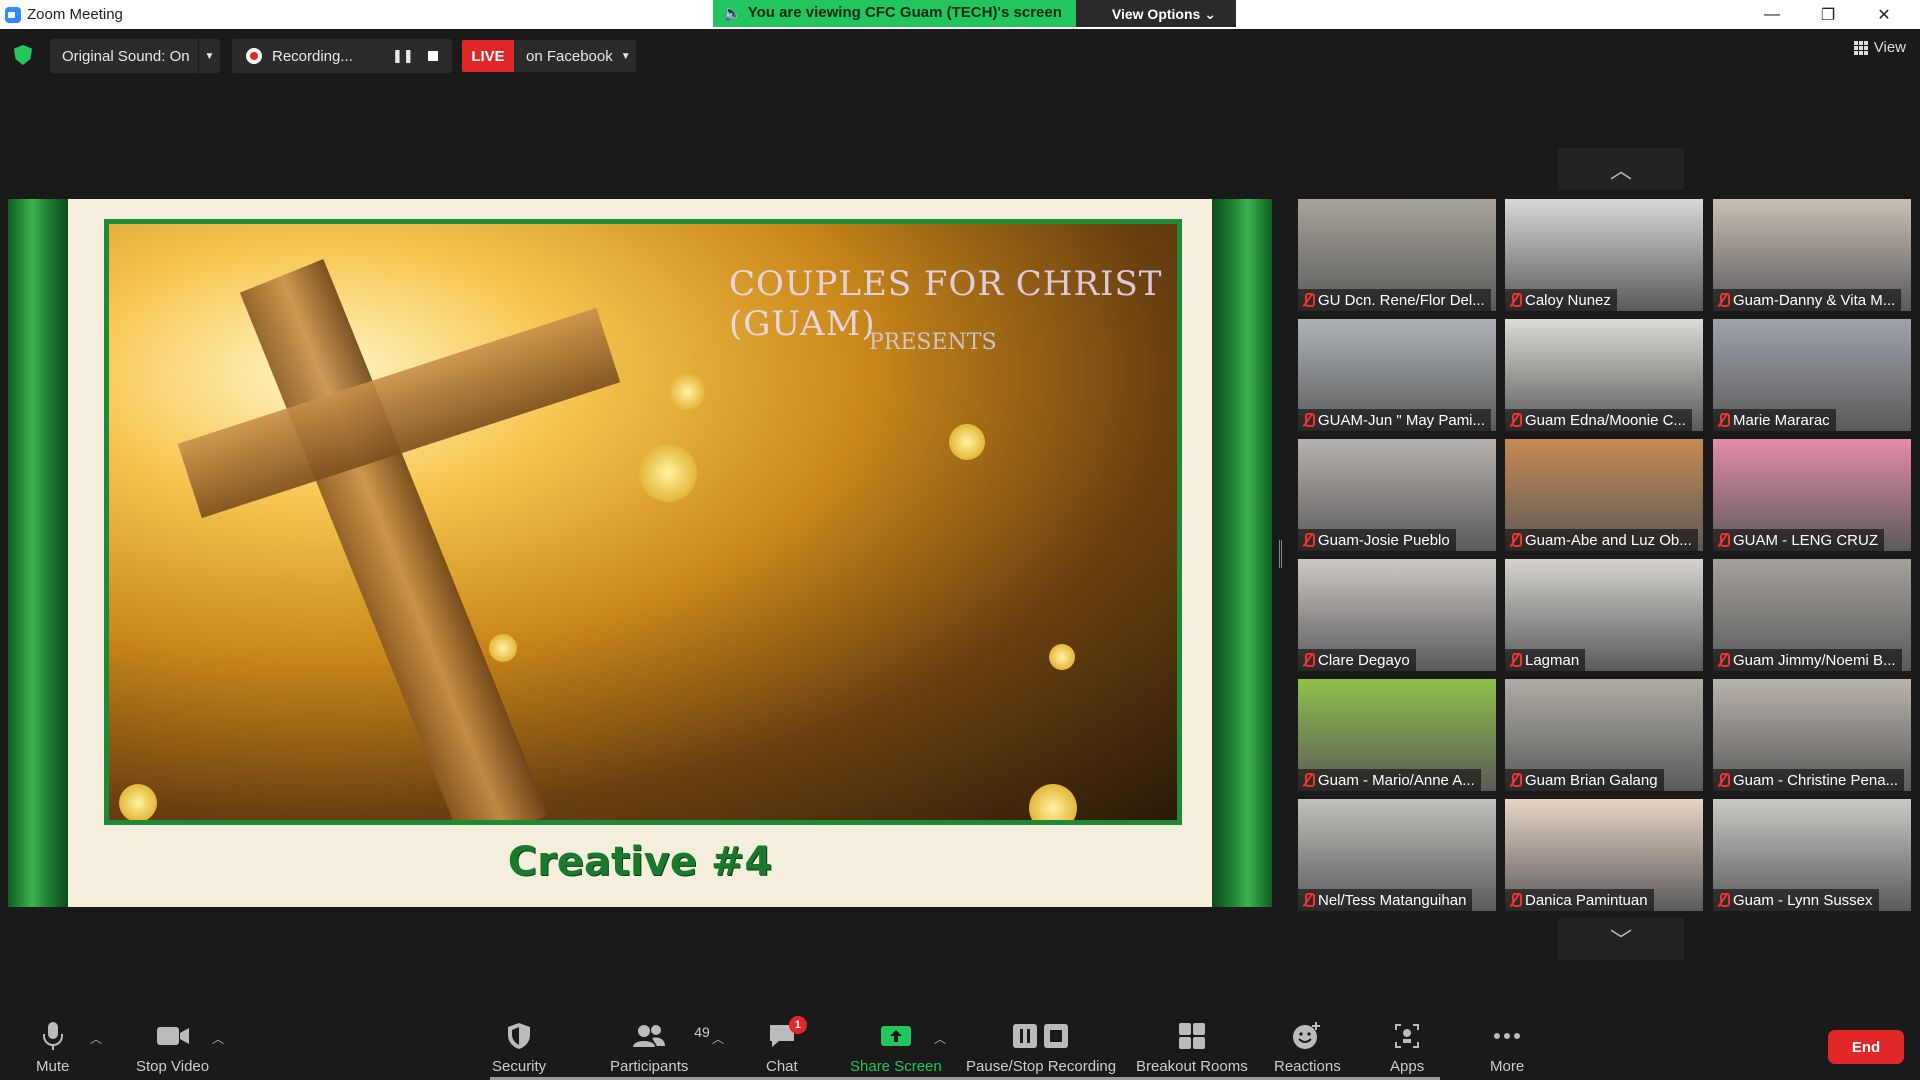 The width and height of the screenshot is (1920, 1080). I want to click on pause-icon: ❚❚, so click(403, 56).